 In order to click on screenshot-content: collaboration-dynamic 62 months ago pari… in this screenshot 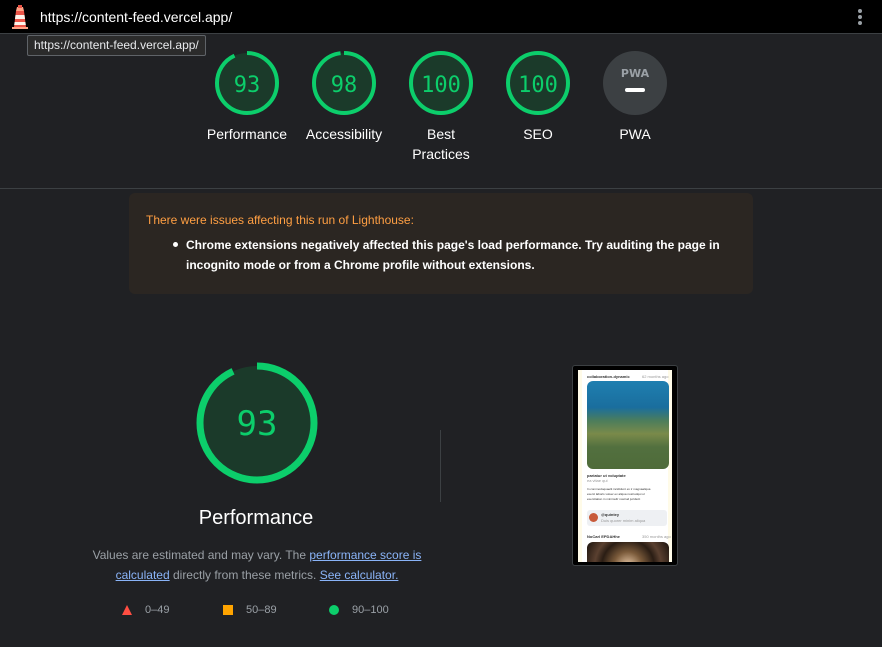, I will do `click(626, 466)`.